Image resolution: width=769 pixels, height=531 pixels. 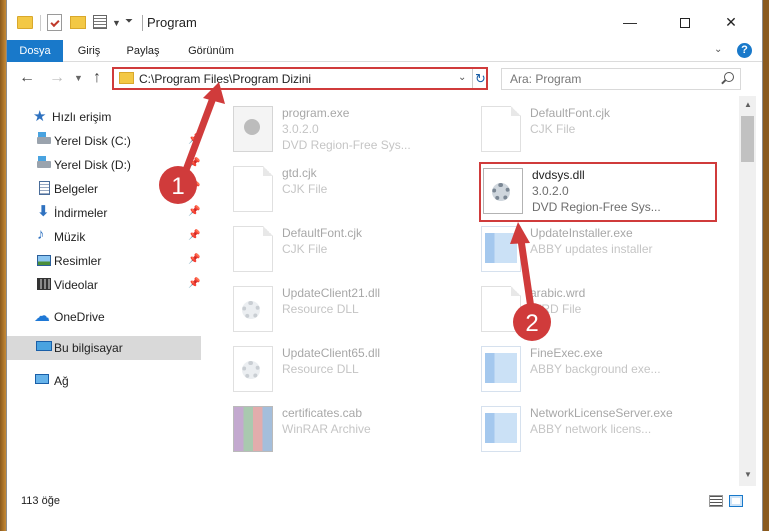 I want to click on sidebar-item-documents: Belgeler 📌, so click(x=104, y=189).